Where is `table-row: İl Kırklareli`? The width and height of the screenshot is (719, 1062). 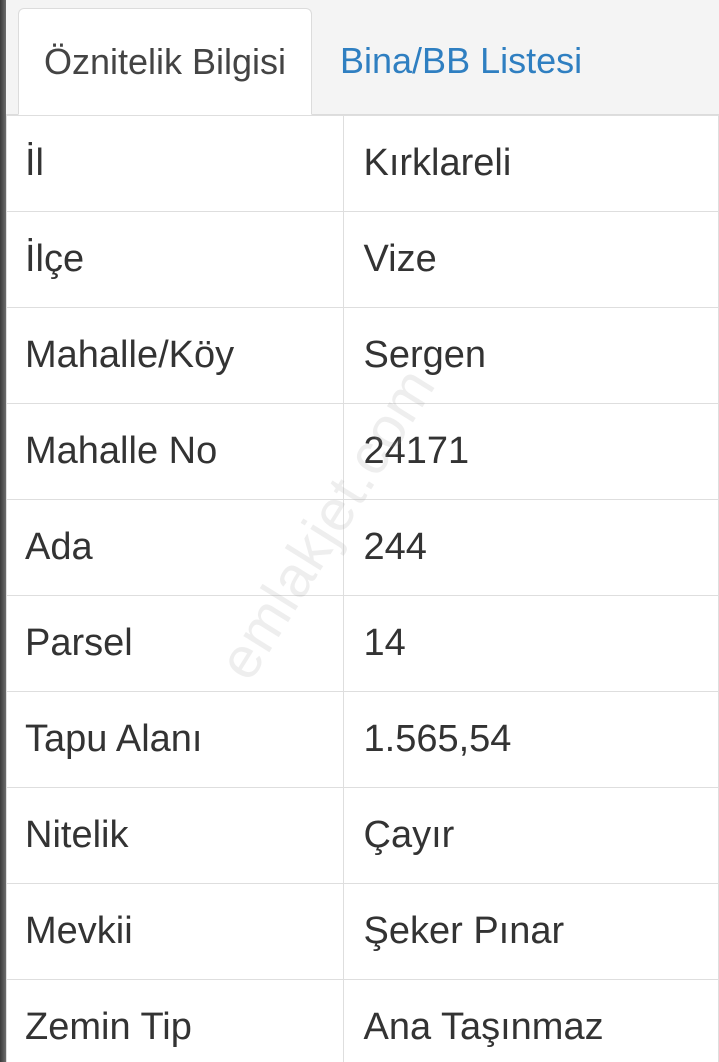 table-row: İl Kırklareli is located at coordinates (362, 163).